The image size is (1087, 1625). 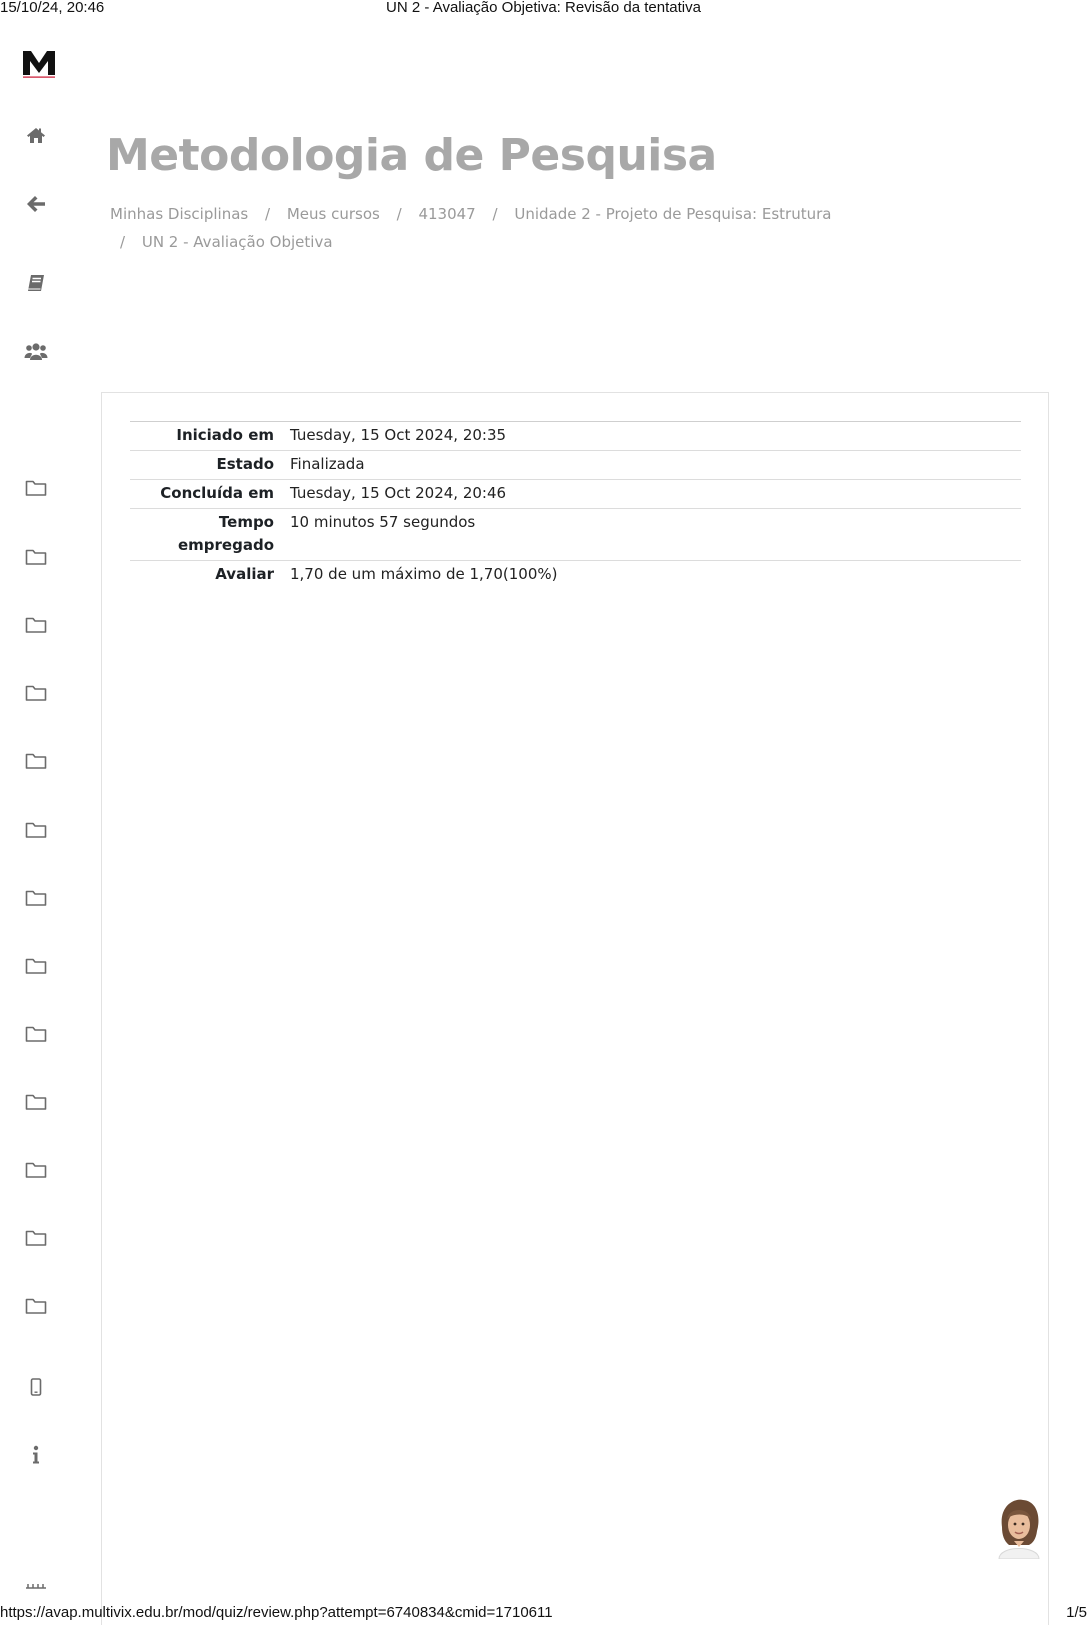 I want to click on row-value: Tuesday, 15 Oct 2024, 20:46, so click(x=651, y=494).